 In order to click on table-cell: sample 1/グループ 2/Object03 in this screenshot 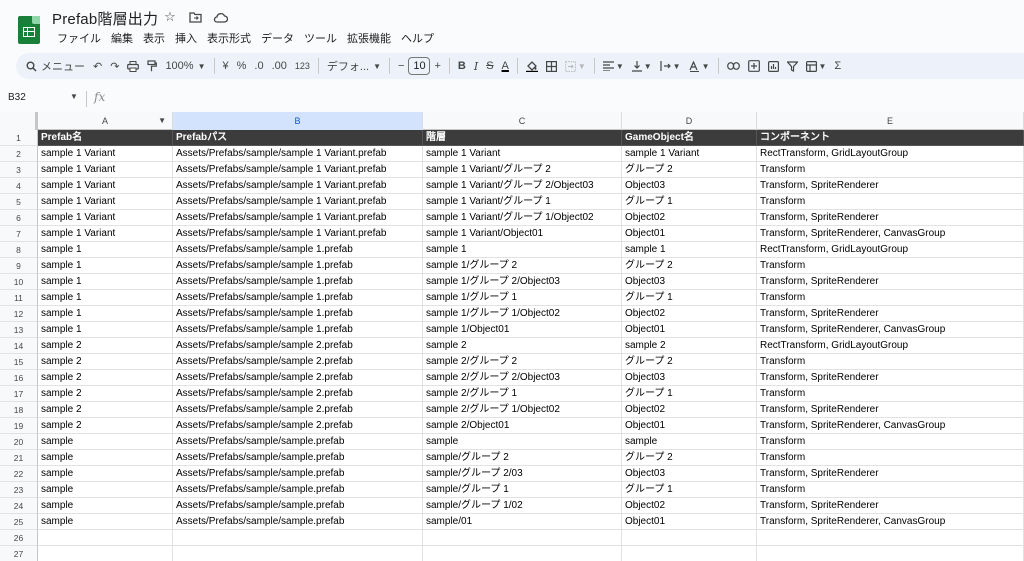, I will do `click(522, 282)`.